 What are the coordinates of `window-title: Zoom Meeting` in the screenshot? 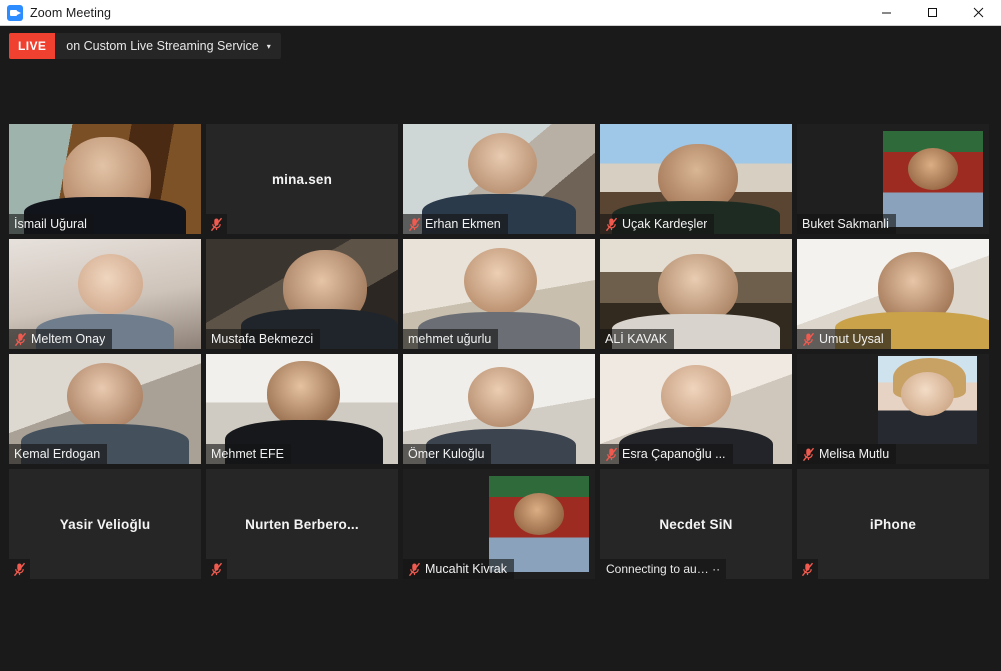 It's located at (71, 12).